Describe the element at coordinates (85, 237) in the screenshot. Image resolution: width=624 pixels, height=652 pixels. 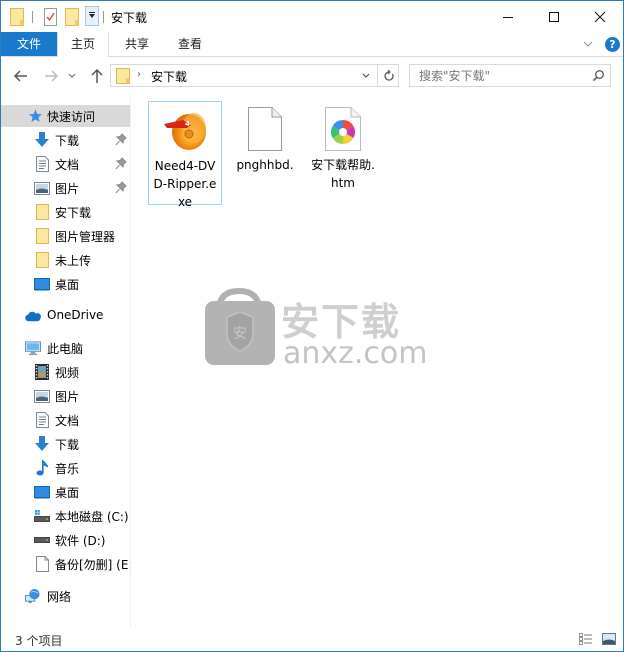
I see `sidebar-item-label: 图片管理器` at that location.